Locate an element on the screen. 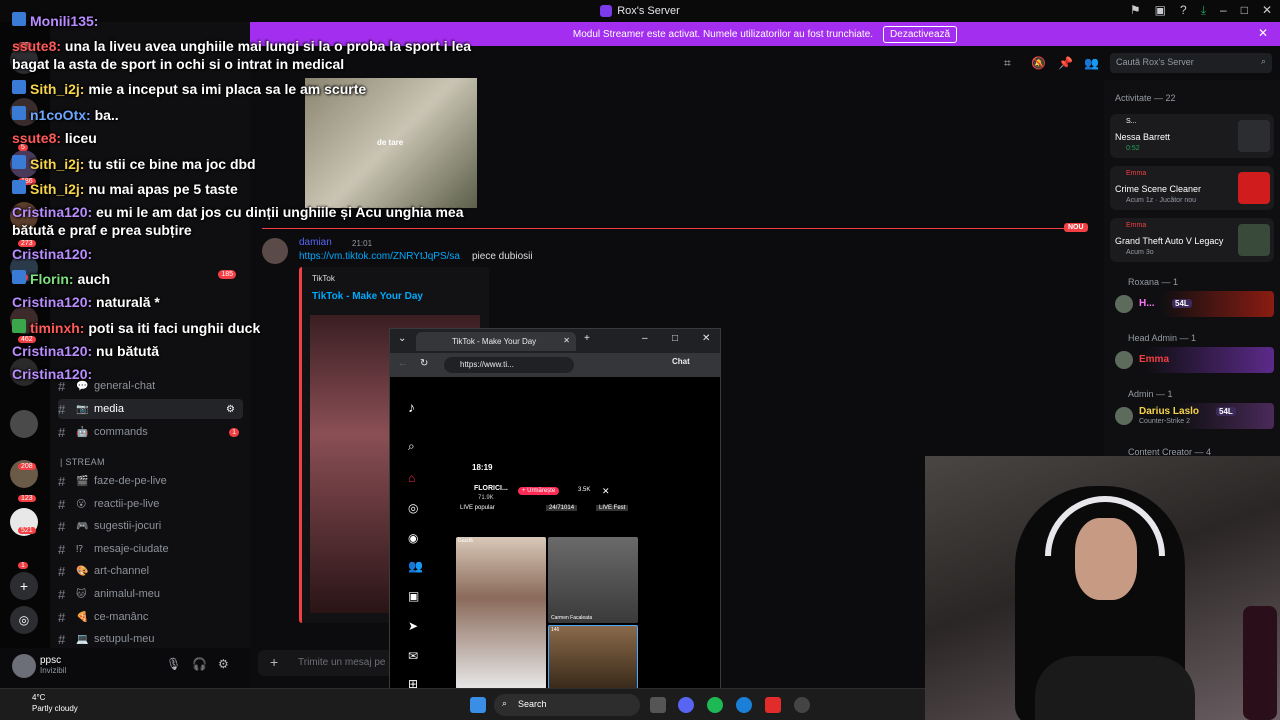 The image size is (1280, 720). channel-mesaje-ciudate: # ⁉ mesaje-ciudate is located at coordinates (150, 549).